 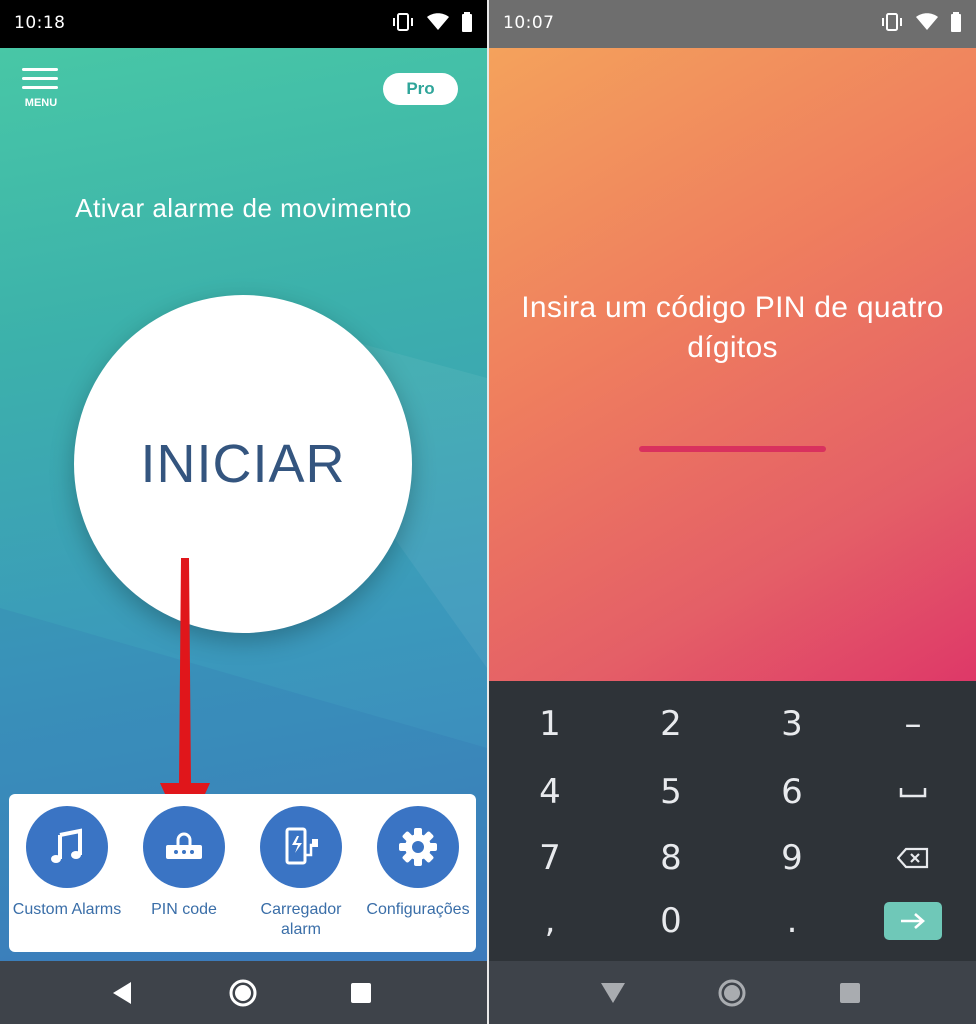 I want to click on enter-key, so click(x=913, y=921).